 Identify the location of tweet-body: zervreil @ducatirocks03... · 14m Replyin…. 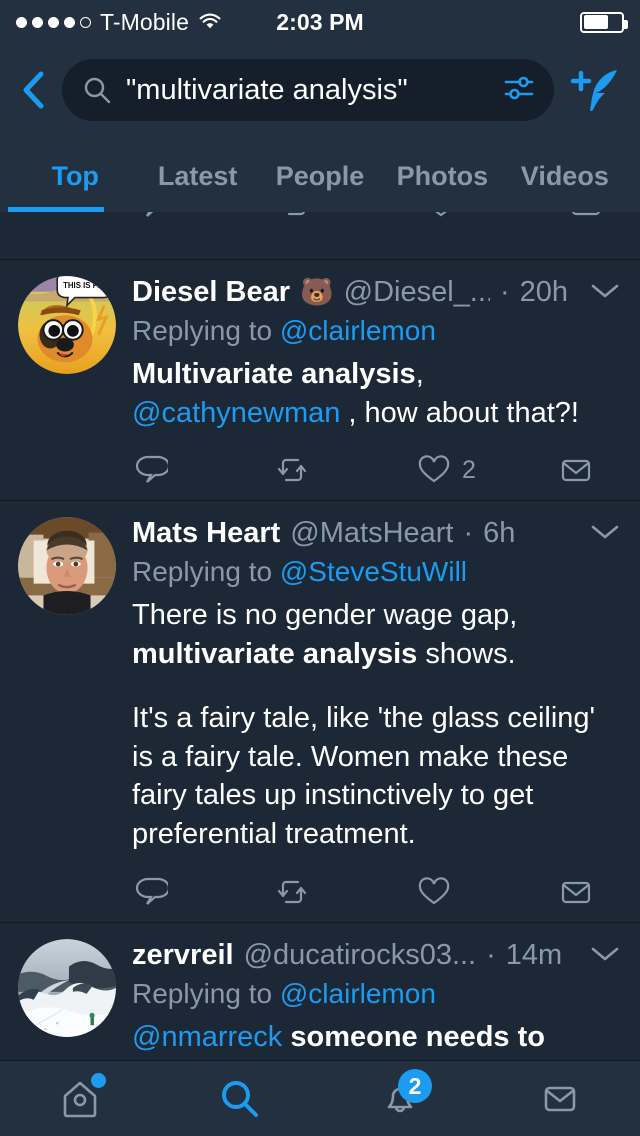
(377, 998).